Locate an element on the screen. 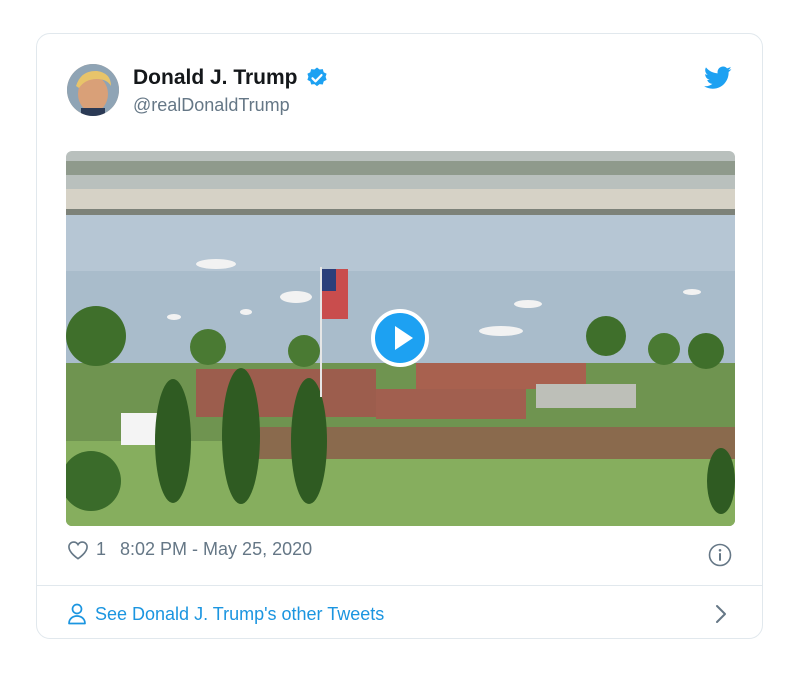  other-tweets-label: See Donald J. Trump's other Tweets is located at coordinates (239, 614).